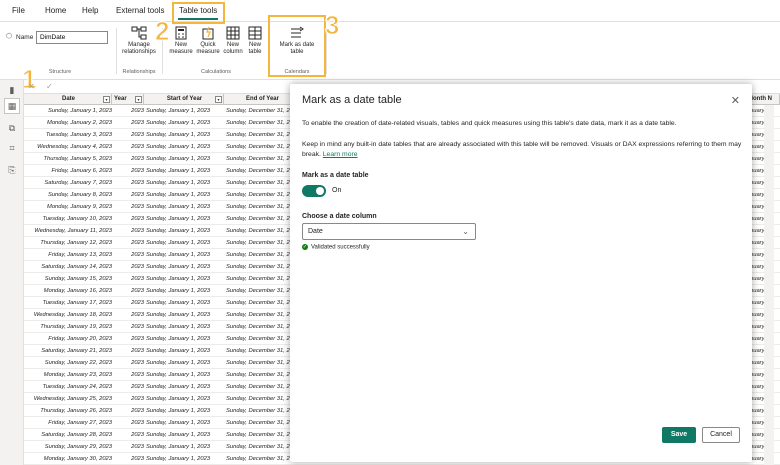 The image size is (780, 465). Describe the element at coordinates (69, 423) in the screenshot. I see `table-cell: Friday, January 27, 2023` at that location.